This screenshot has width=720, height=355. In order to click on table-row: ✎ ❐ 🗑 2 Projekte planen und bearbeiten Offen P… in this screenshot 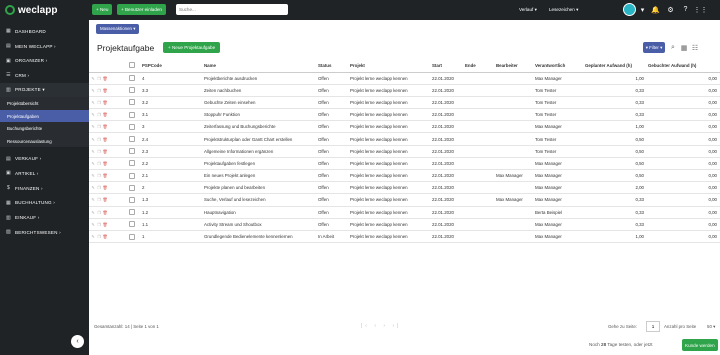, I will do `click(404, 188)`.